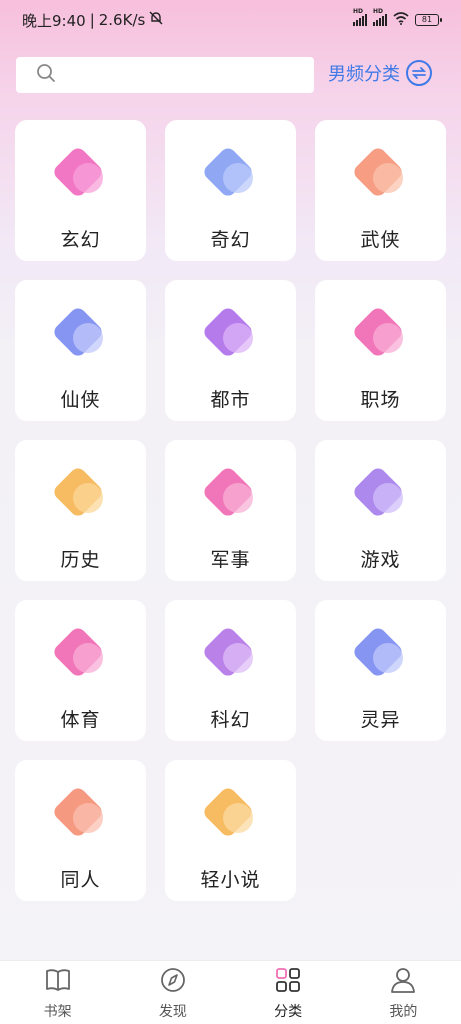 Image resolution: width=461 pixels, height=1024 pixels. Describe the element at coordinates (428, 20) in the screenshot. I see `battery-icon: 81` at that location.